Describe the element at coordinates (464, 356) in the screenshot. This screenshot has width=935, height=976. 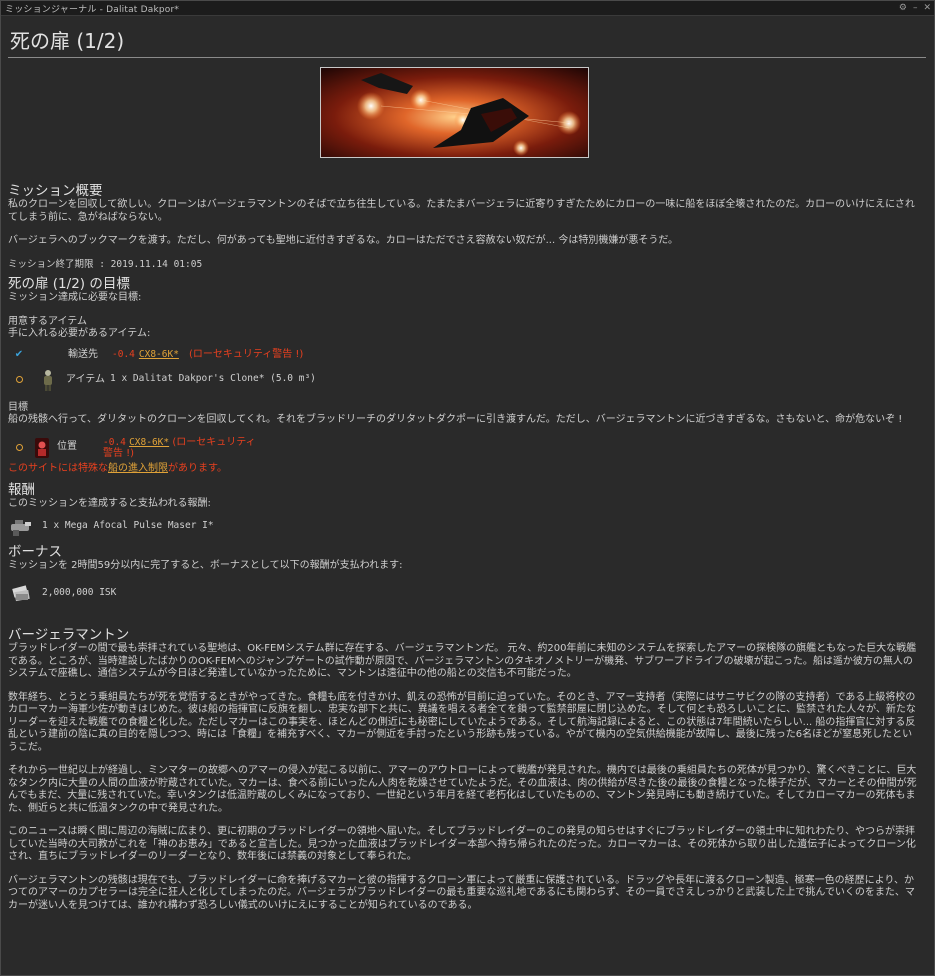
I see `objective-destination-row: ✔ 輸送先 -0.4 CX8-6K* (ローセキュリティ警告 !)` at that location.